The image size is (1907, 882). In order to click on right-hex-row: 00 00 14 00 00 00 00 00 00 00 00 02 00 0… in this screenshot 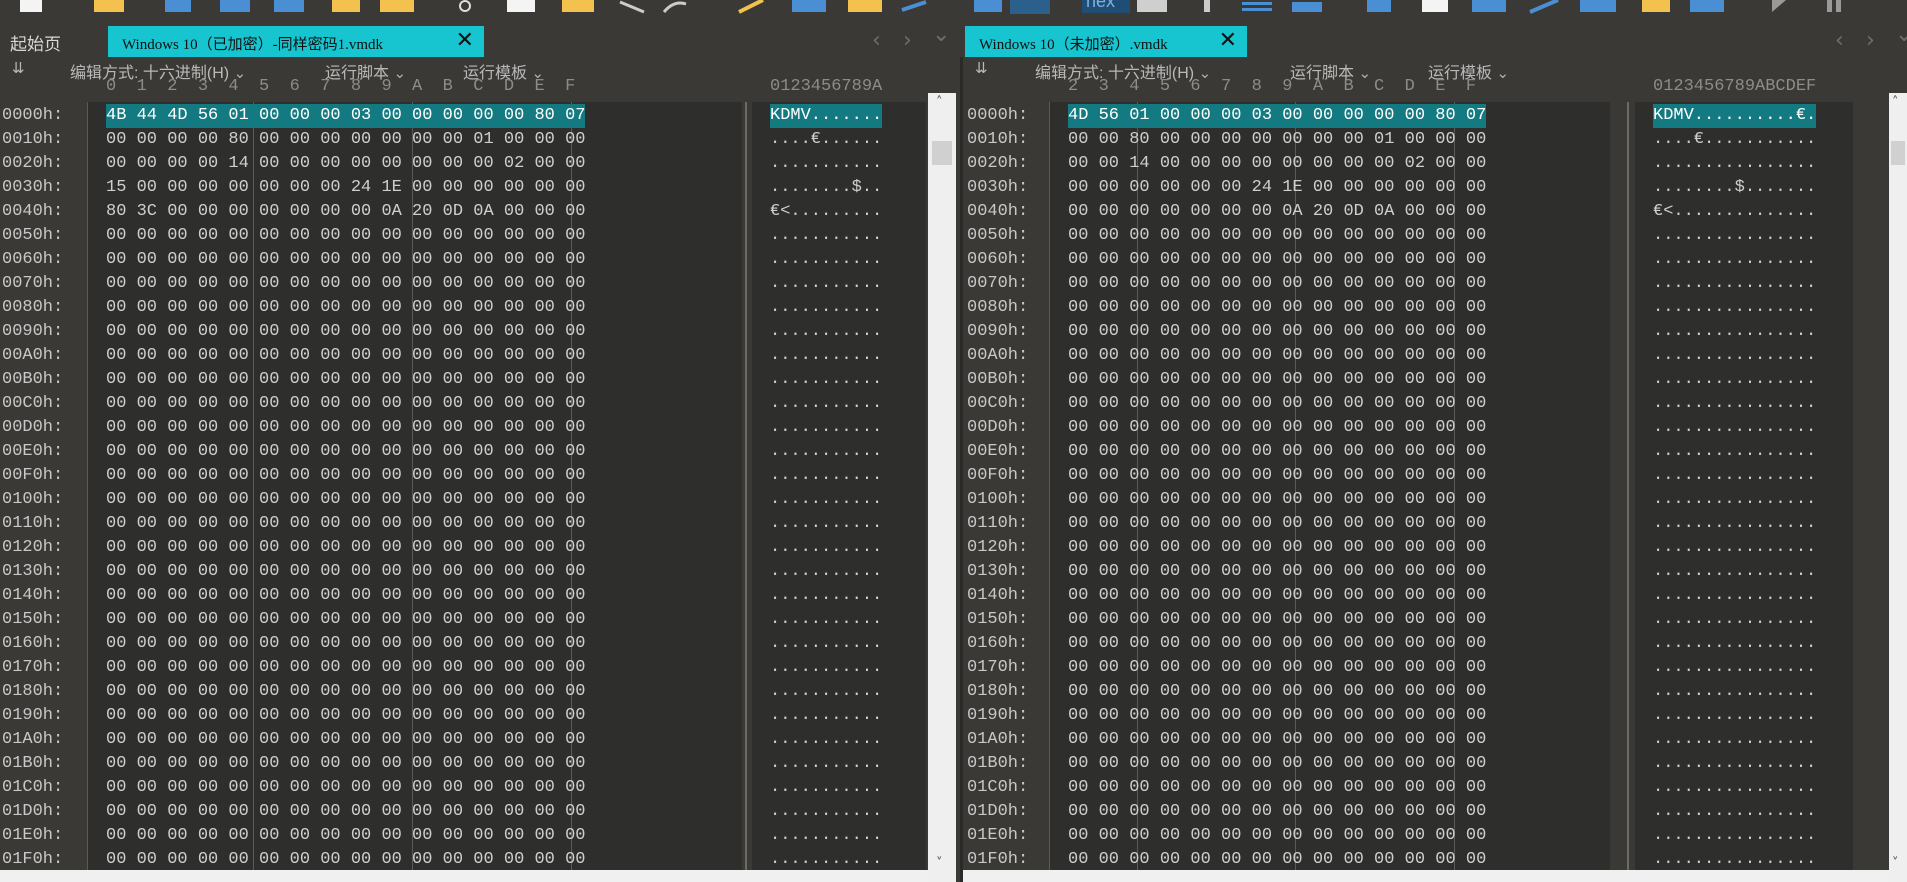, I will do `click(1277, 164)`.